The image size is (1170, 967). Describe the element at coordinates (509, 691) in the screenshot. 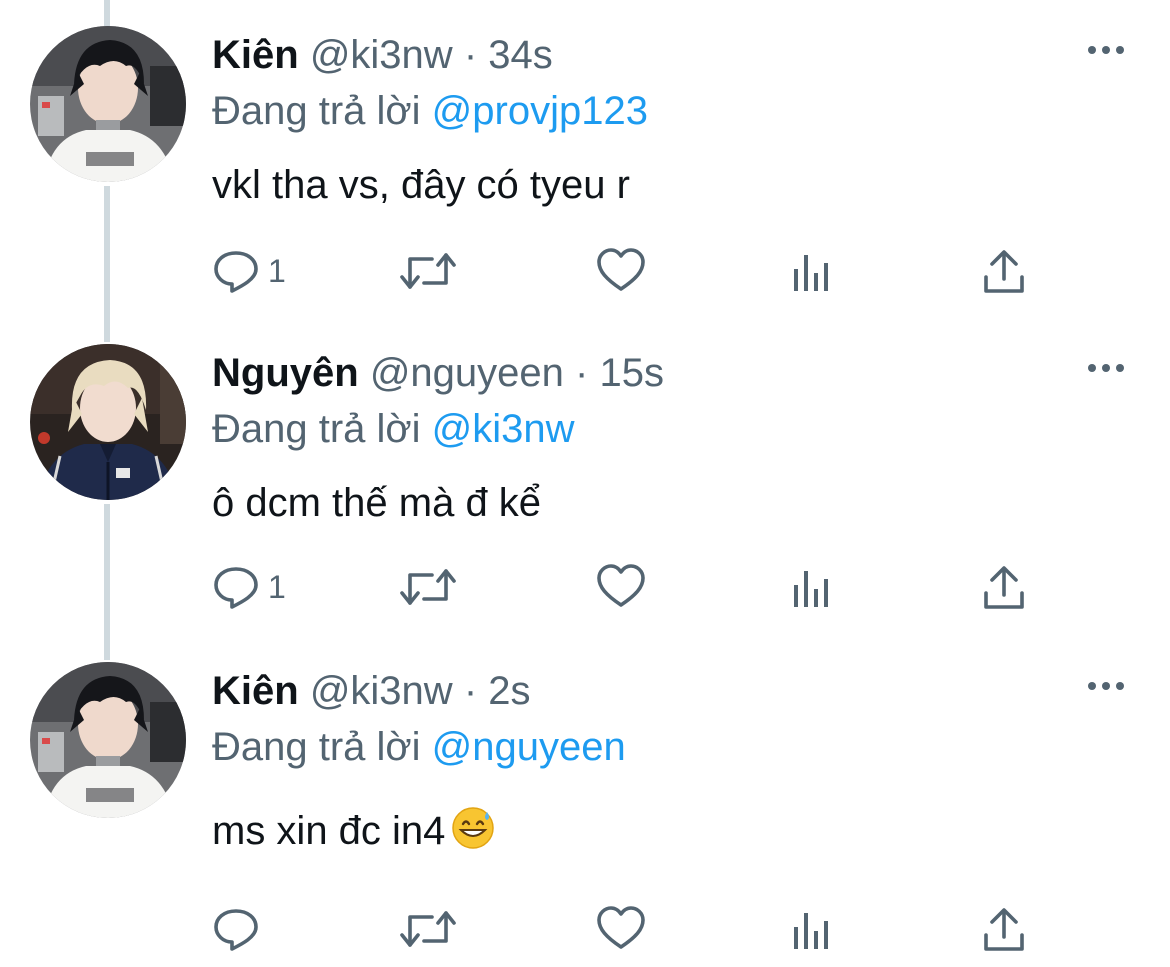

I see `timestamp: 2s` at that location.